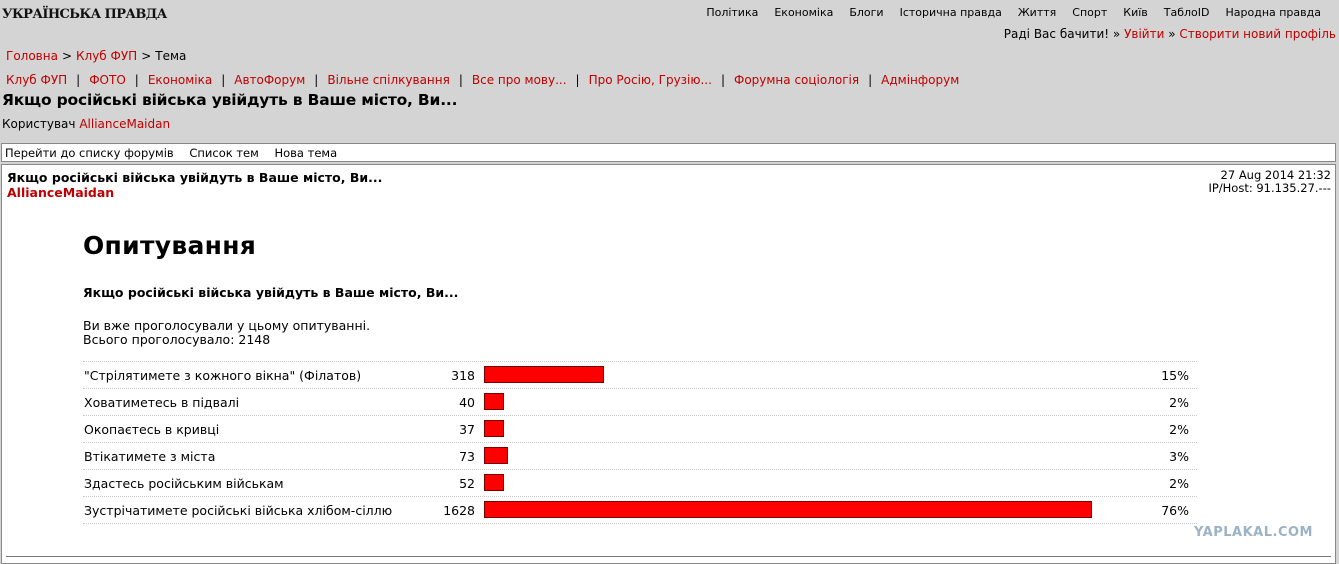  I want to click on topnav-link: Народна правда, so click(1273, 12).